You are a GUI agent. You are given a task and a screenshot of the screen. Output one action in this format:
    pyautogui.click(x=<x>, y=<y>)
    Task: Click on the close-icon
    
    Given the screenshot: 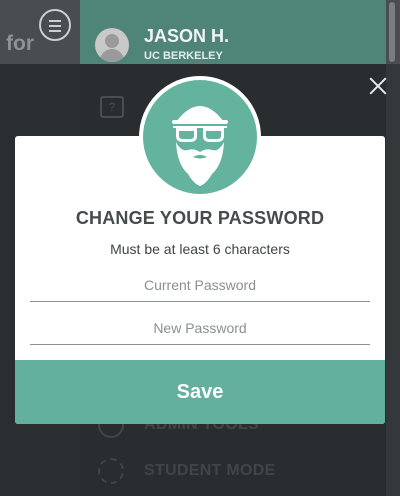 What is the action you would take?
    pyautogui.click(x=378, y=86)
    